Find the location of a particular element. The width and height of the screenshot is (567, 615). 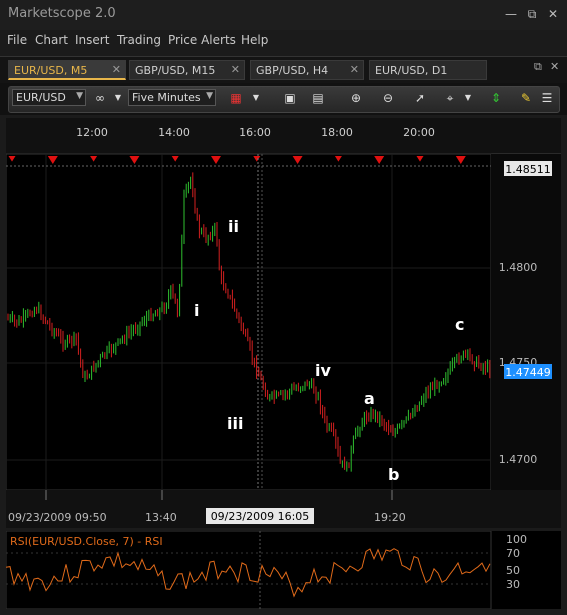

wave-label-iv: iv is located at coordinates (323, 370).